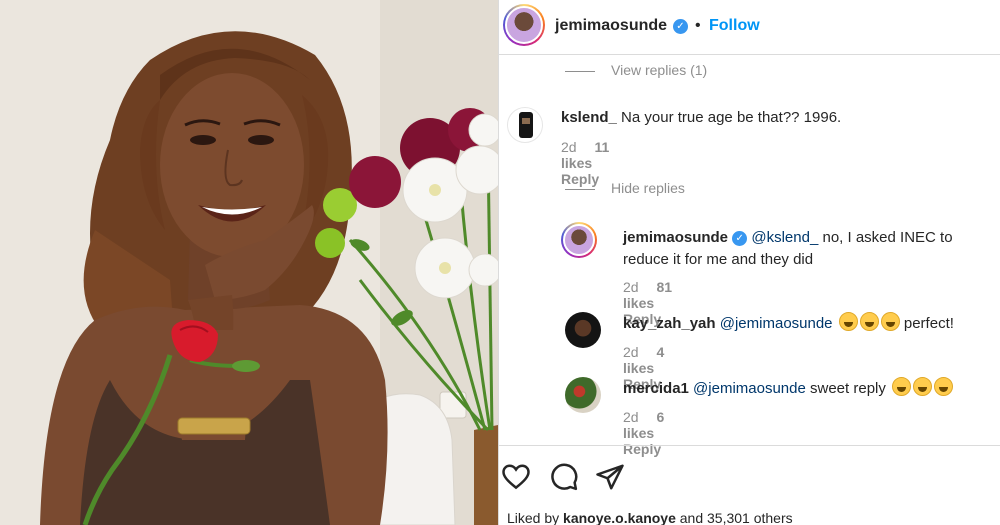  Describe the element at coordinates (749, 475) in the screenshot. I see `post-action-bar` at that location.